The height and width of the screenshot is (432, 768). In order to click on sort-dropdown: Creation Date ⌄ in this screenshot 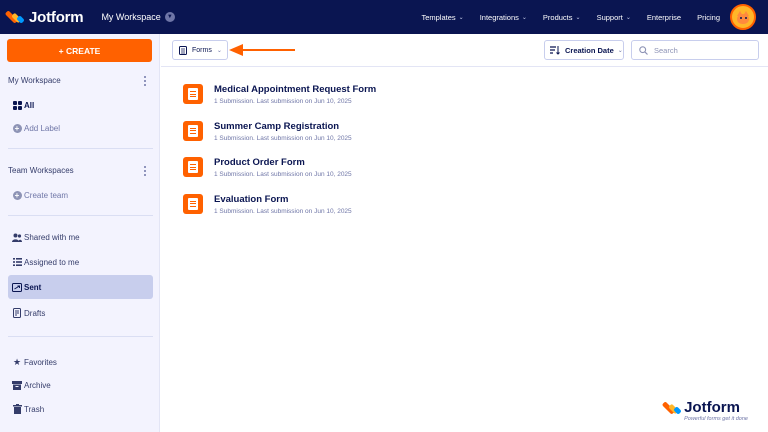, I will do `click(584, 50)`.